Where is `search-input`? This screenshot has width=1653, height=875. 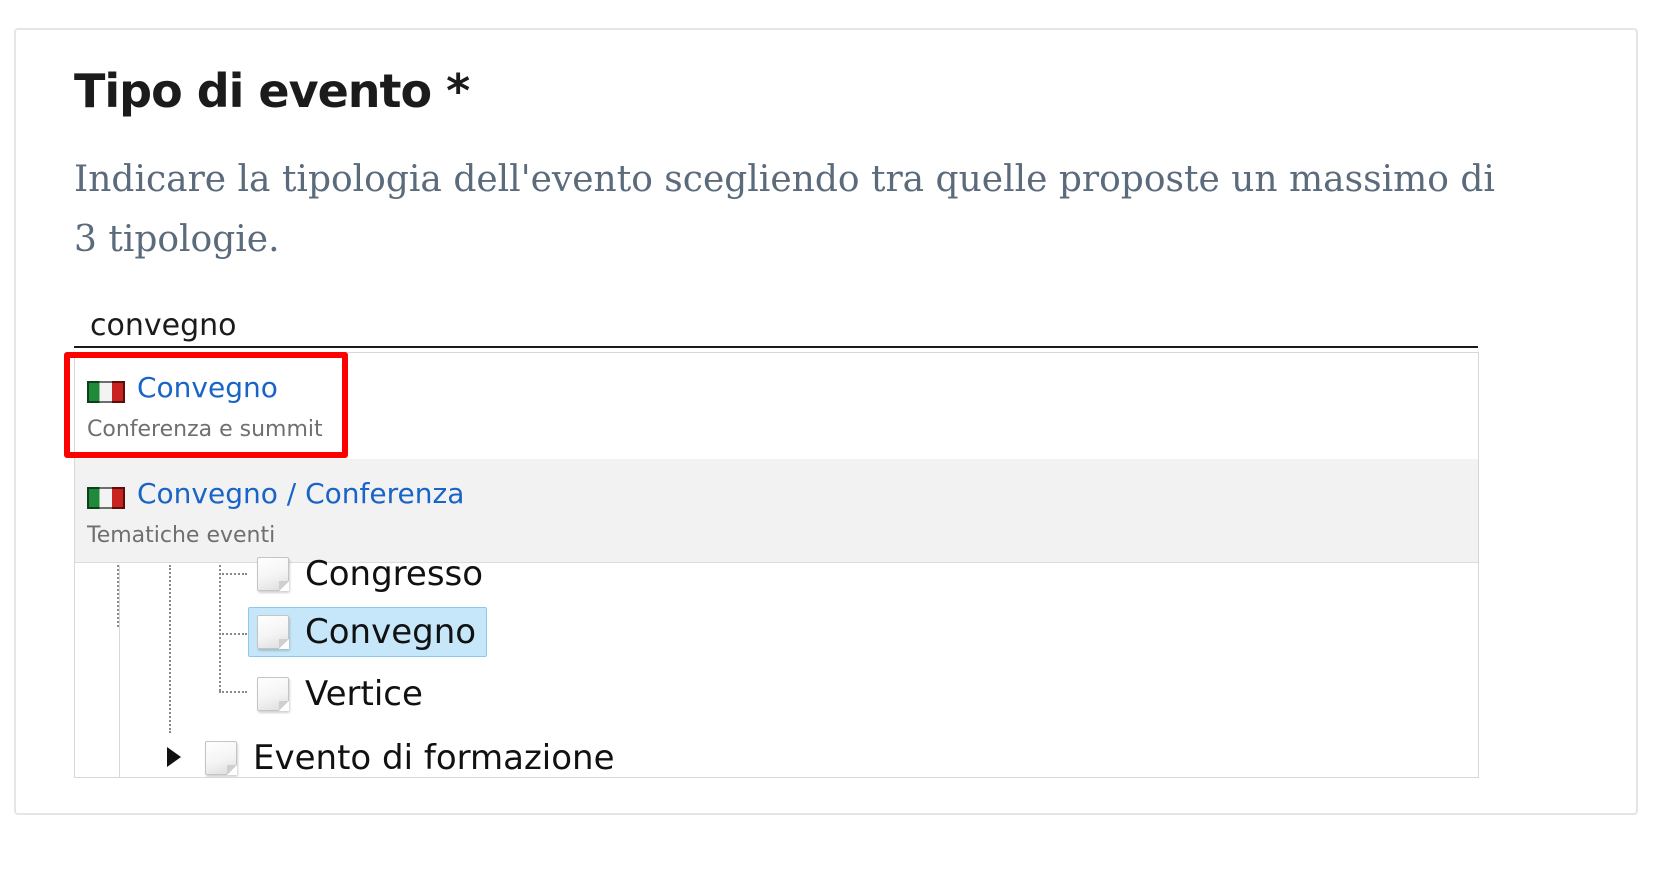 search-input is located at coordinates (776, 326).